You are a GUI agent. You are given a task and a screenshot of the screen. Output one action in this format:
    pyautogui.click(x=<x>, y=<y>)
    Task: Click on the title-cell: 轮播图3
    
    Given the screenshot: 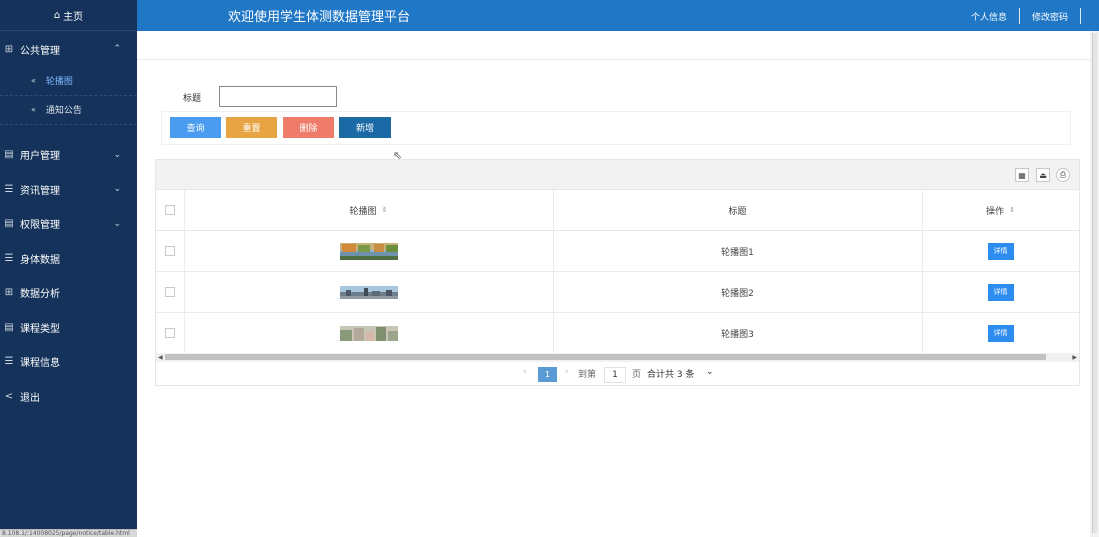 What is the action you would take?
    pyautogui.click(x=737, y=334)
    